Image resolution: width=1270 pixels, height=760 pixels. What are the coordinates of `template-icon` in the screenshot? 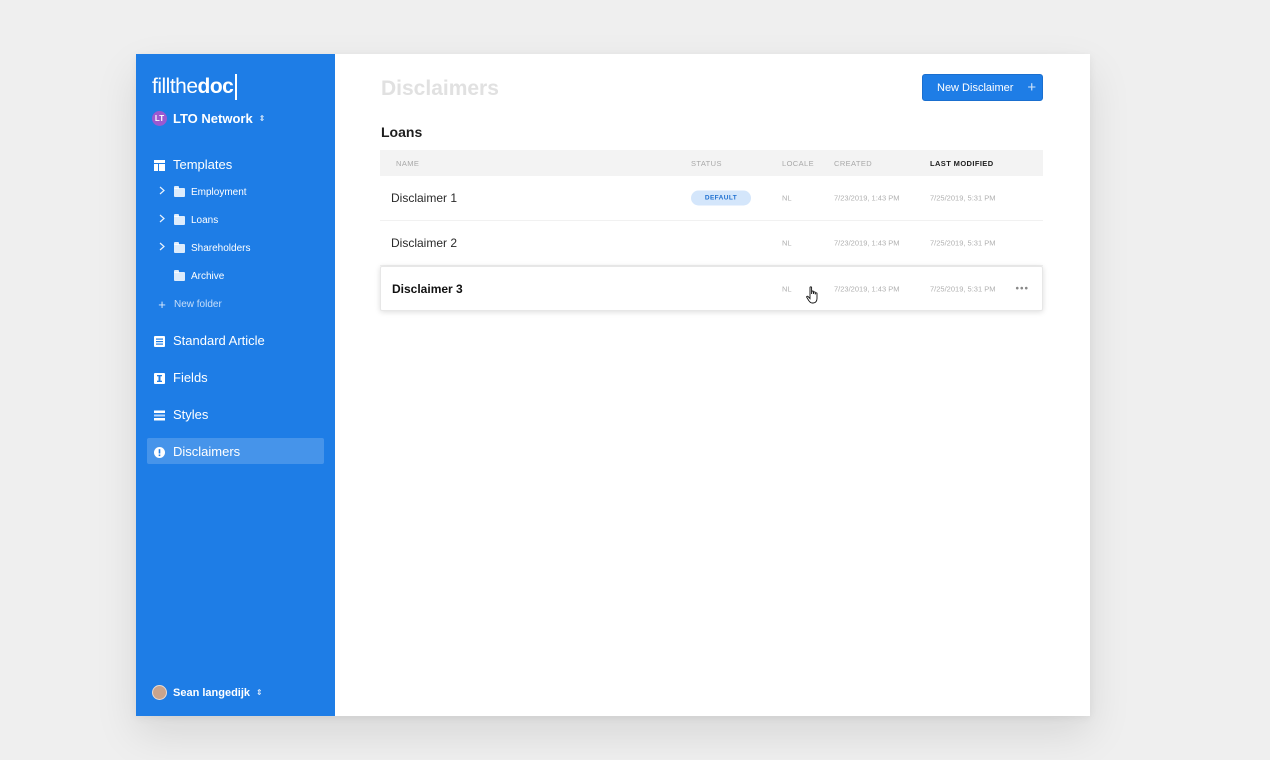 It's located at (159, 165).